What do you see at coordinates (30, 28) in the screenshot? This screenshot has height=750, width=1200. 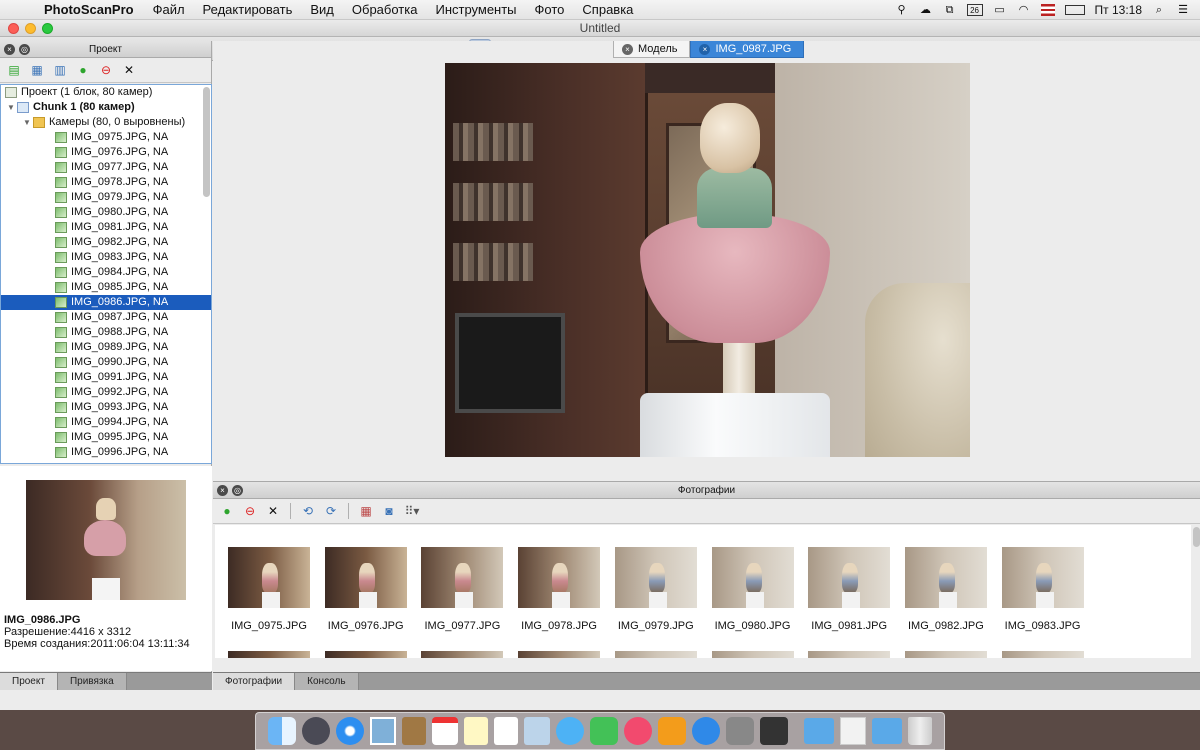 I see `minimize-window-button` at bounding box center [30, 28].